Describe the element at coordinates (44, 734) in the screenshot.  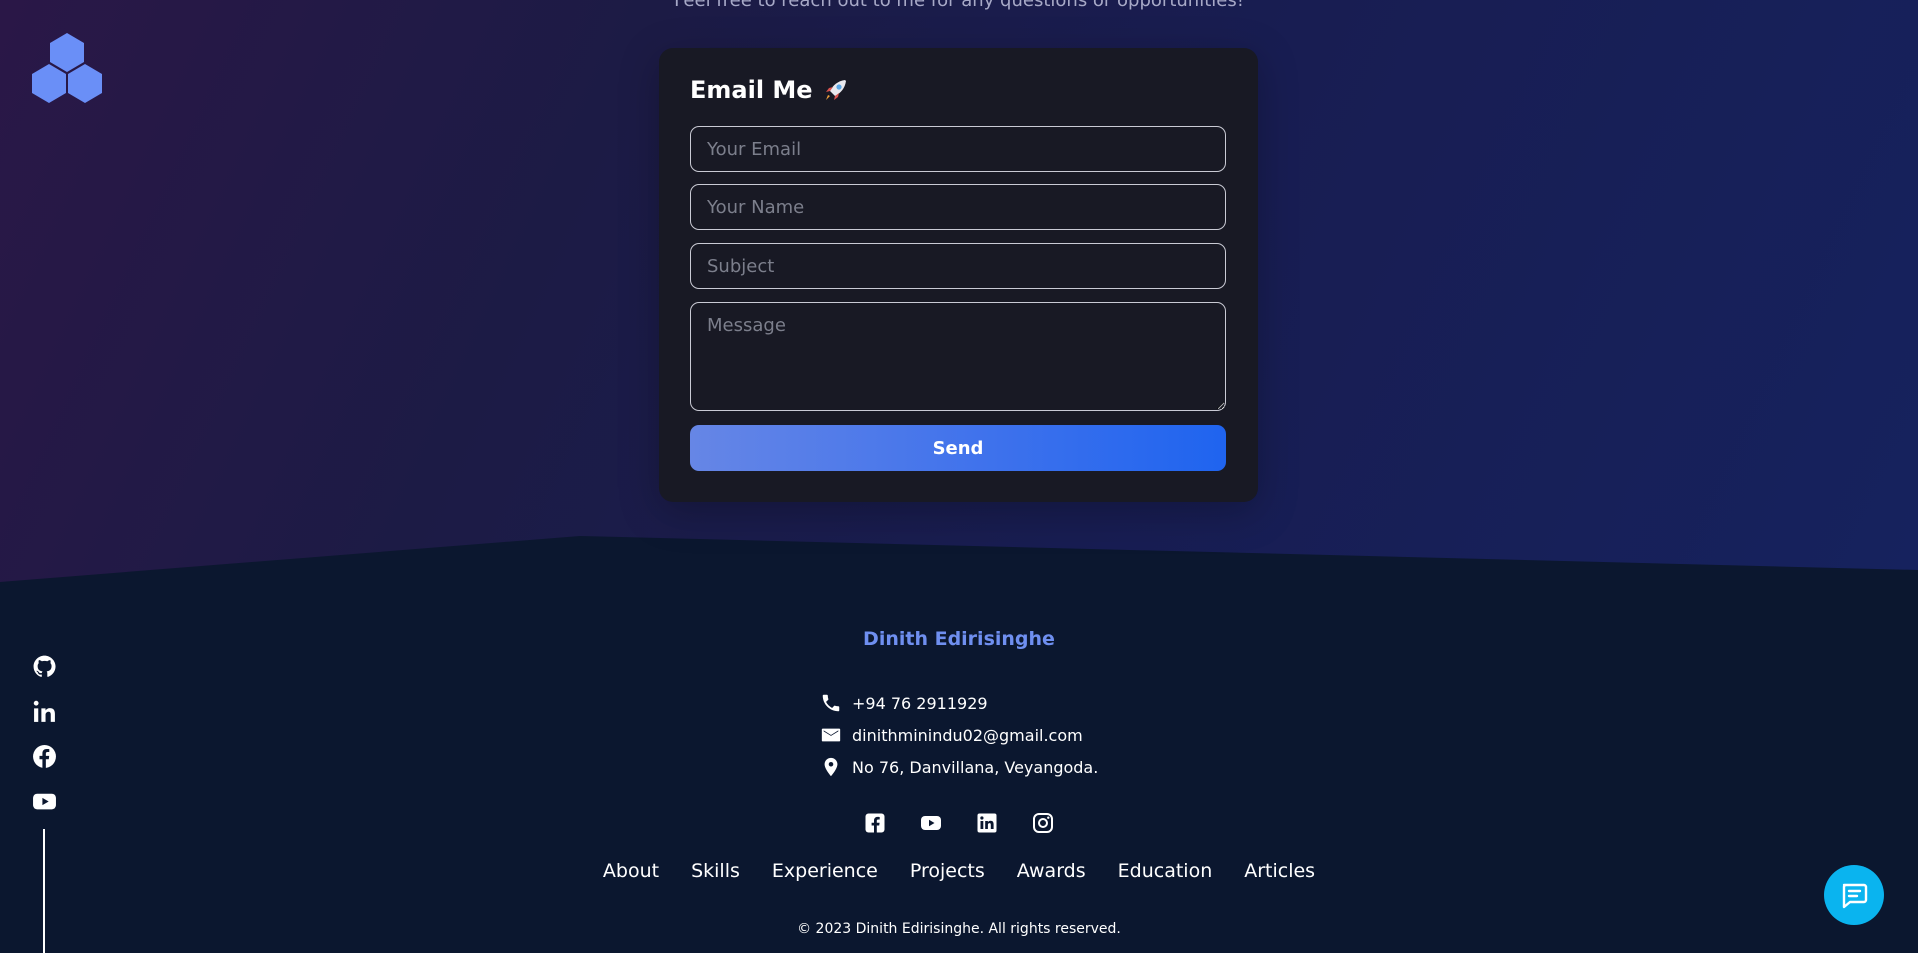
I see `side-social-bar` at that location.